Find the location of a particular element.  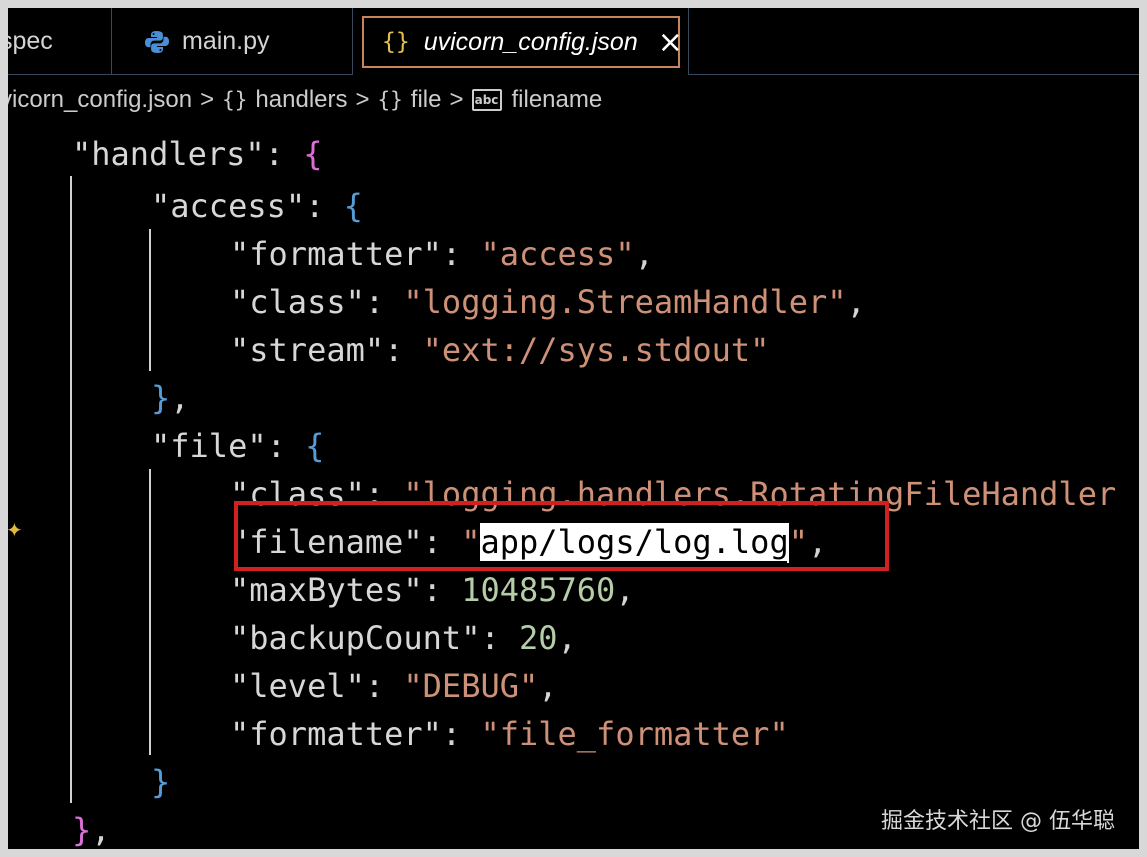

annotation-highlight-box is located at coordinates (561, 536).